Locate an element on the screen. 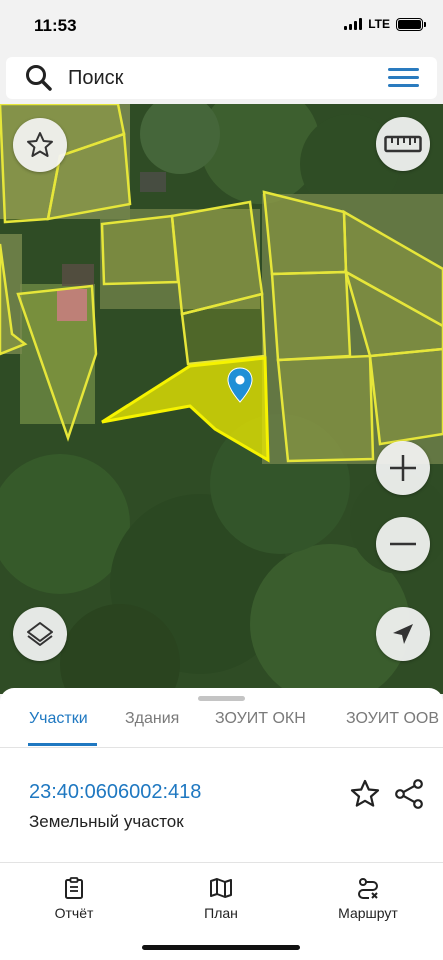 Image resolution: width=443 pixels, height=960 pixels. tab-buildings: Здания is located at coordinates (152, 726).